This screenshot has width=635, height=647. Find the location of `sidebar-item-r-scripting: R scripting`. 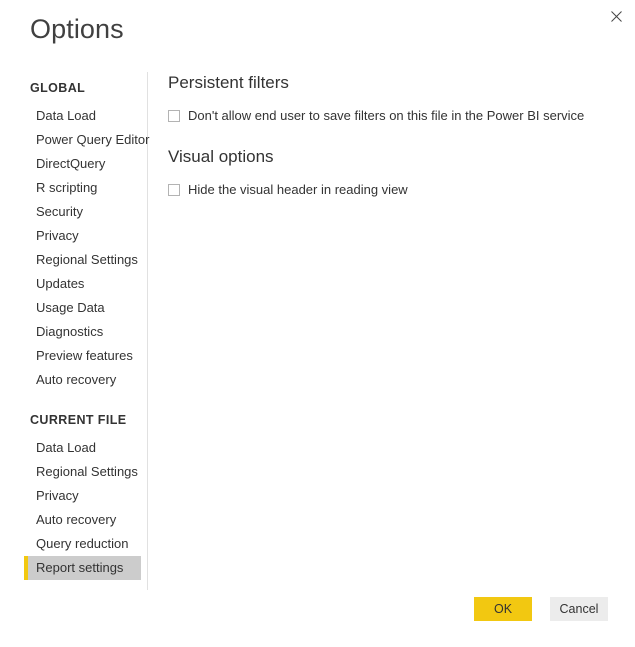

sidebar-item-r-scripting: R scripting is located at coordinates (82, 188).